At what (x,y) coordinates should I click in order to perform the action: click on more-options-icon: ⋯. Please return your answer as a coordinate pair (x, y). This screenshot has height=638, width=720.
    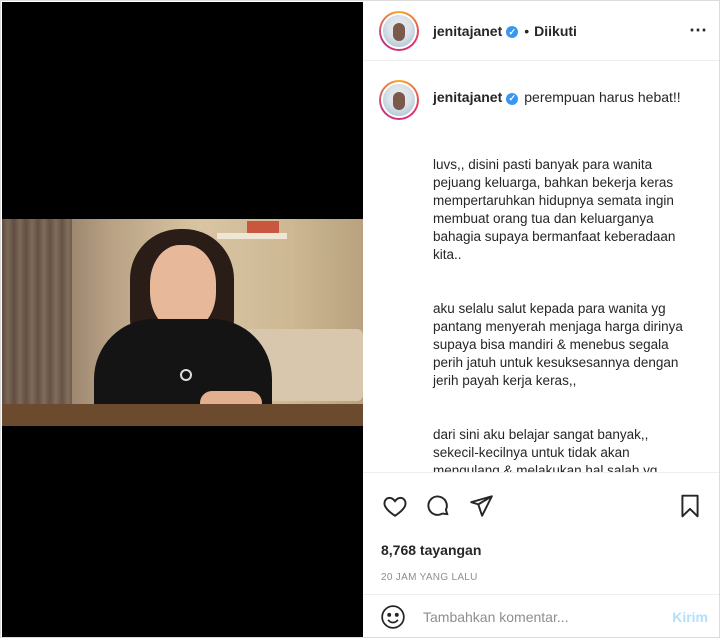
    Looking at the image, I should click on (698, 30).